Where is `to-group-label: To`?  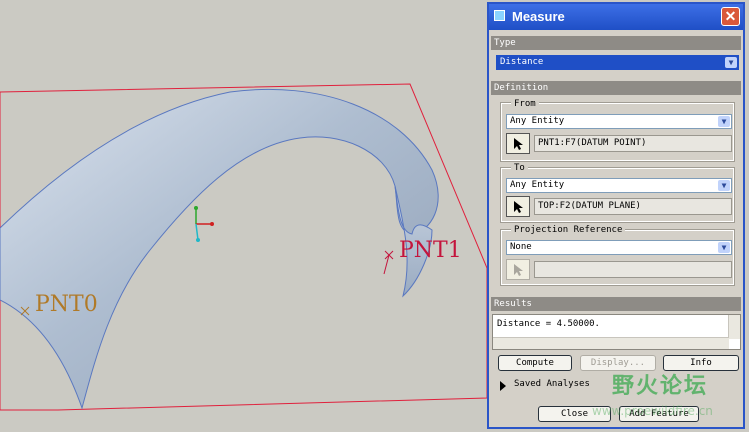
to-group-label: To is located at coordinates (519, 168).